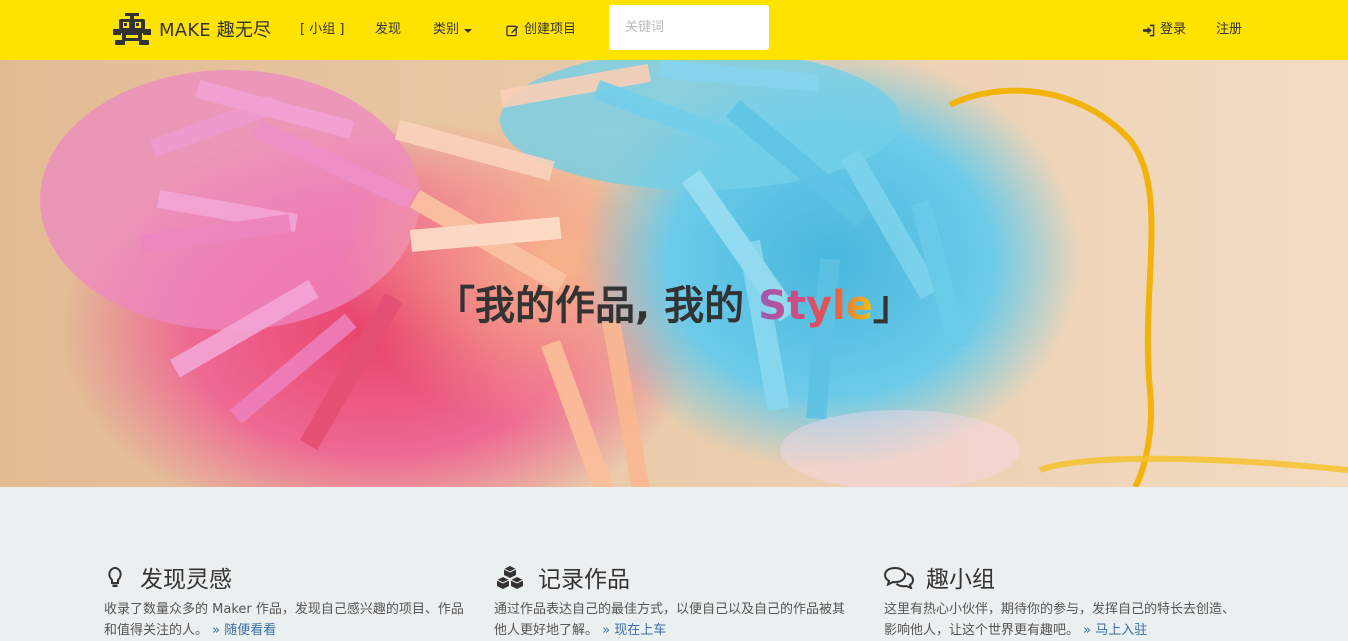  I want to click on browse-link: » 随便看看, so click(244, 630).